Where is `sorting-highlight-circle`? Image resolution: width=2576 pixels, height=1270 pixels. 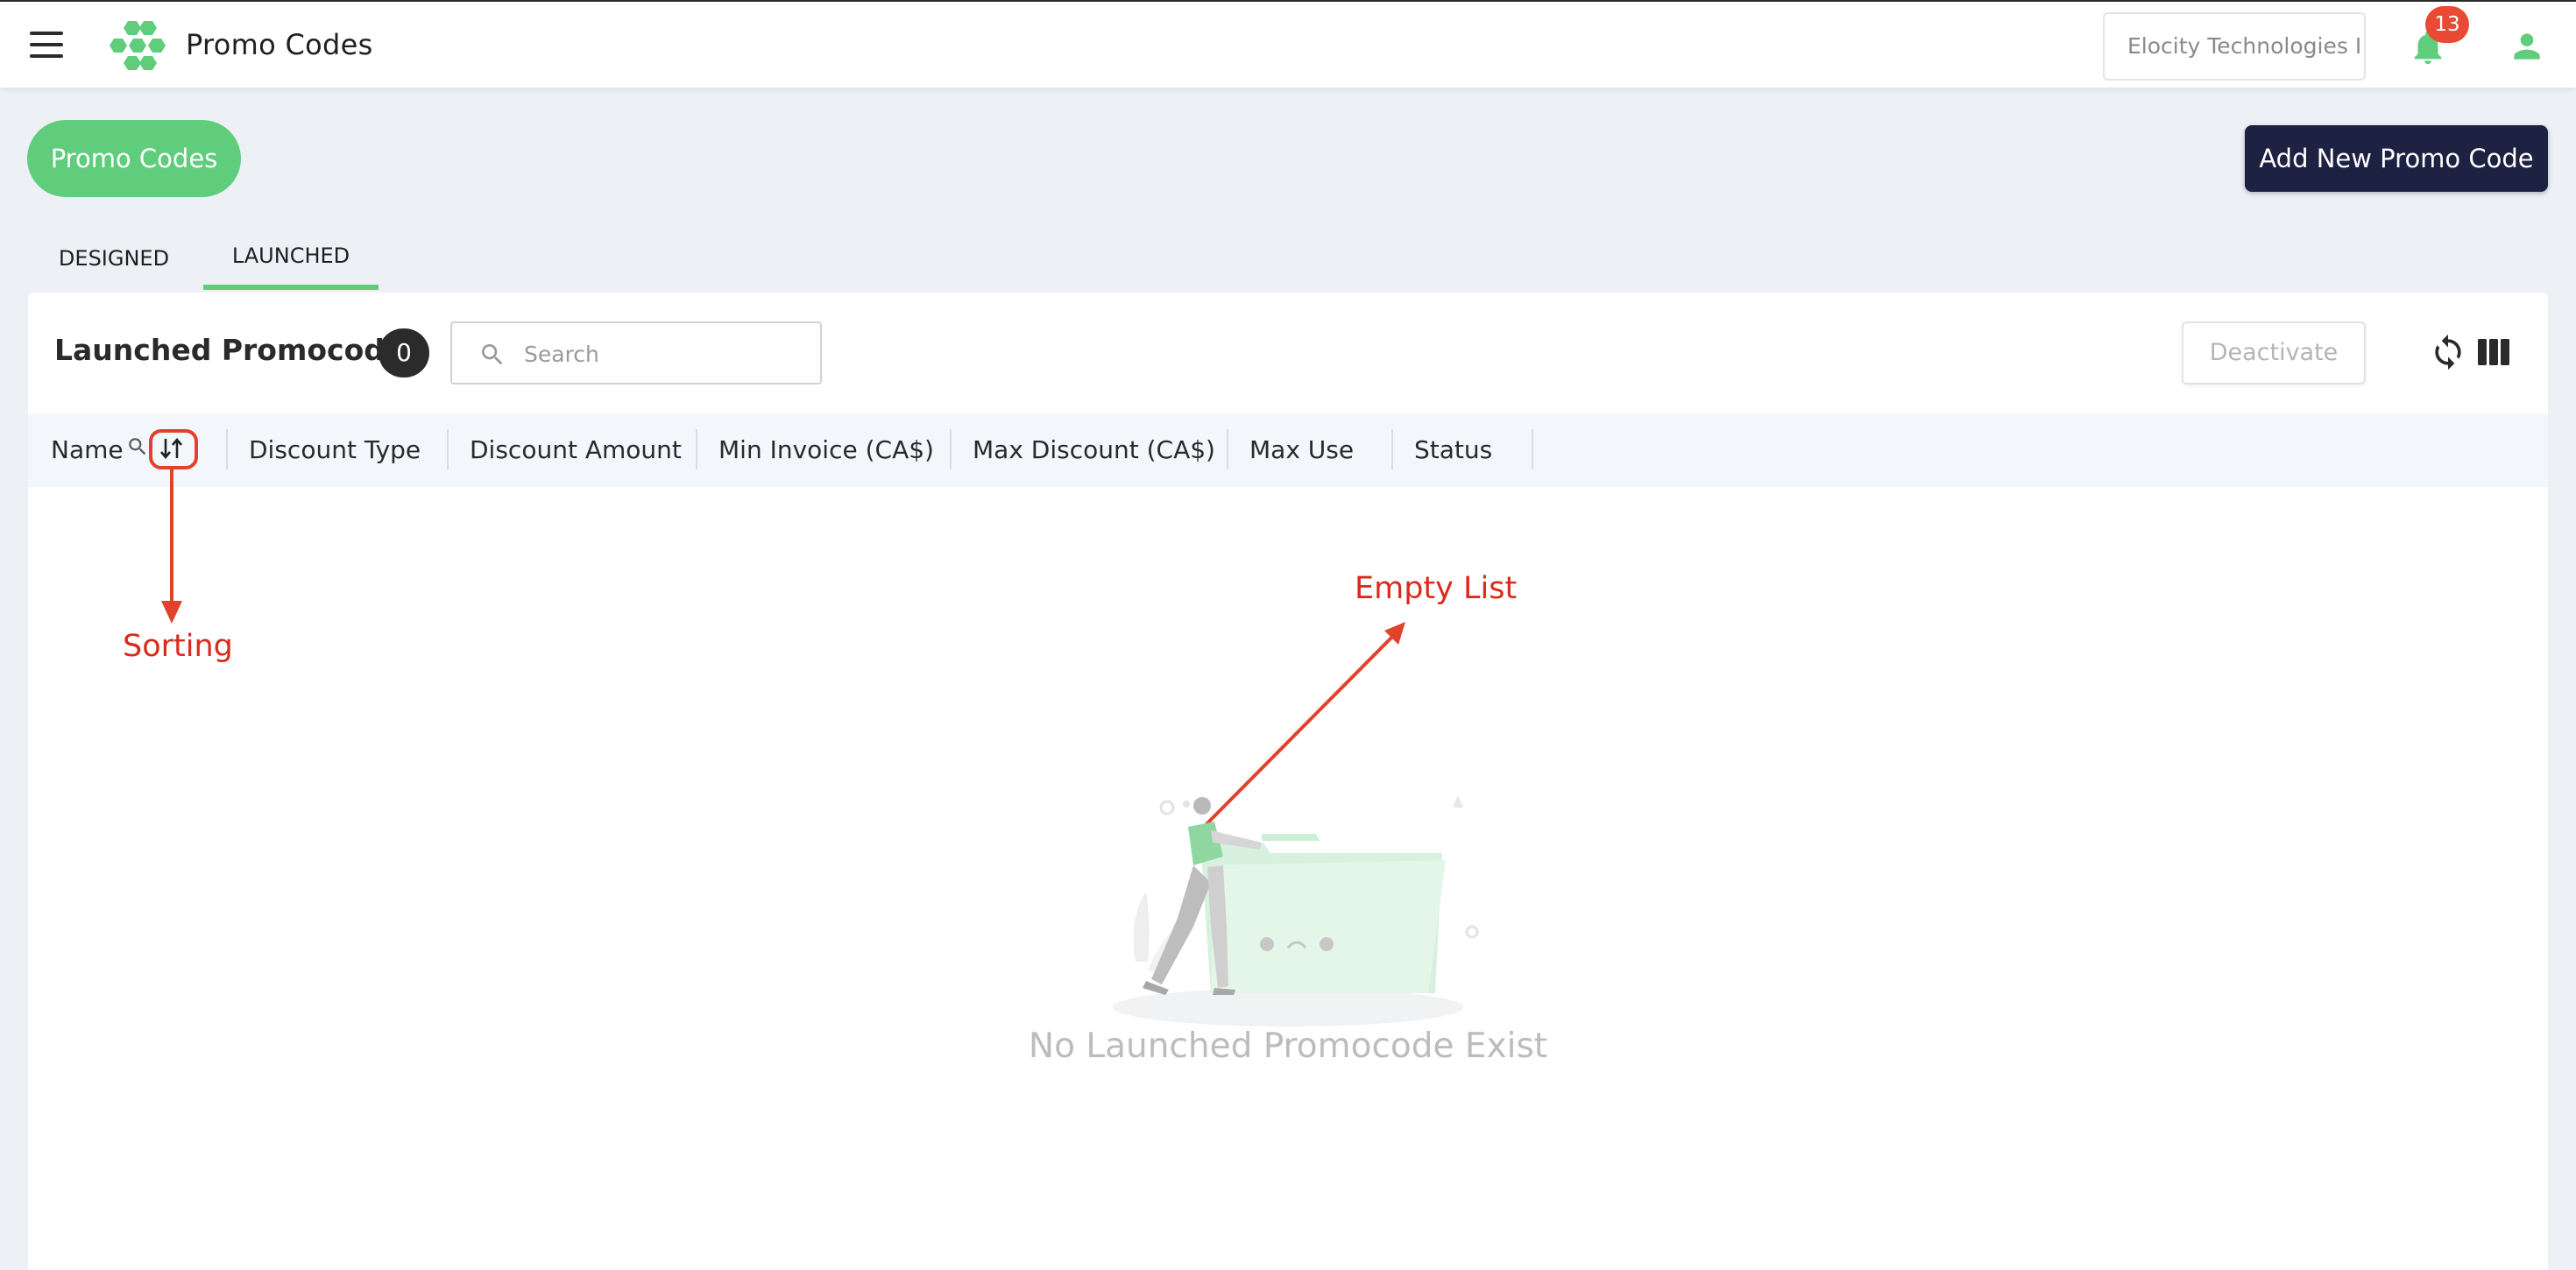
sorting-highlight-circle is located at coordinates (173, 449).